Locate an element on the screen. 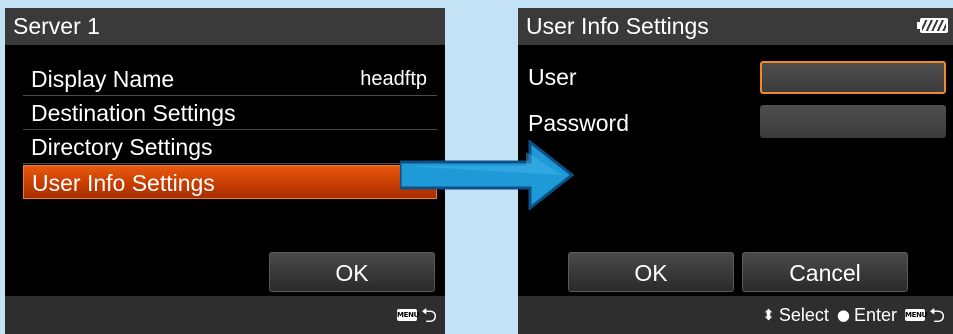 Image resolution: width=953 pixels, height=334 pixels. footer-bar: ⬍ Select ● Enter MENU ⮌ is located at coordinates (735, 315).